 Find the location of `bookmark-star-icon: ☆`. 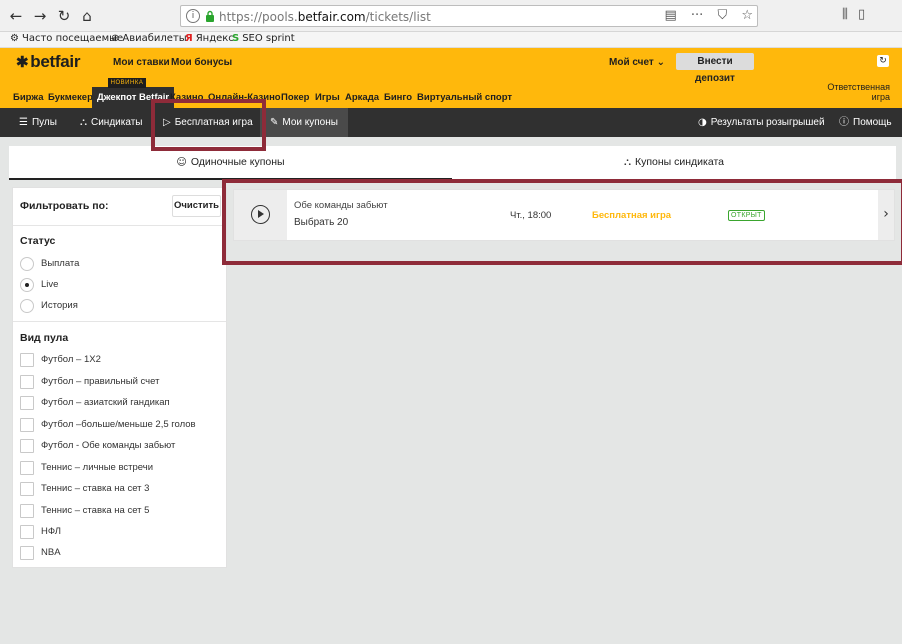

bookmark-star-icon: ☆ is located at coordinates (747, 15).